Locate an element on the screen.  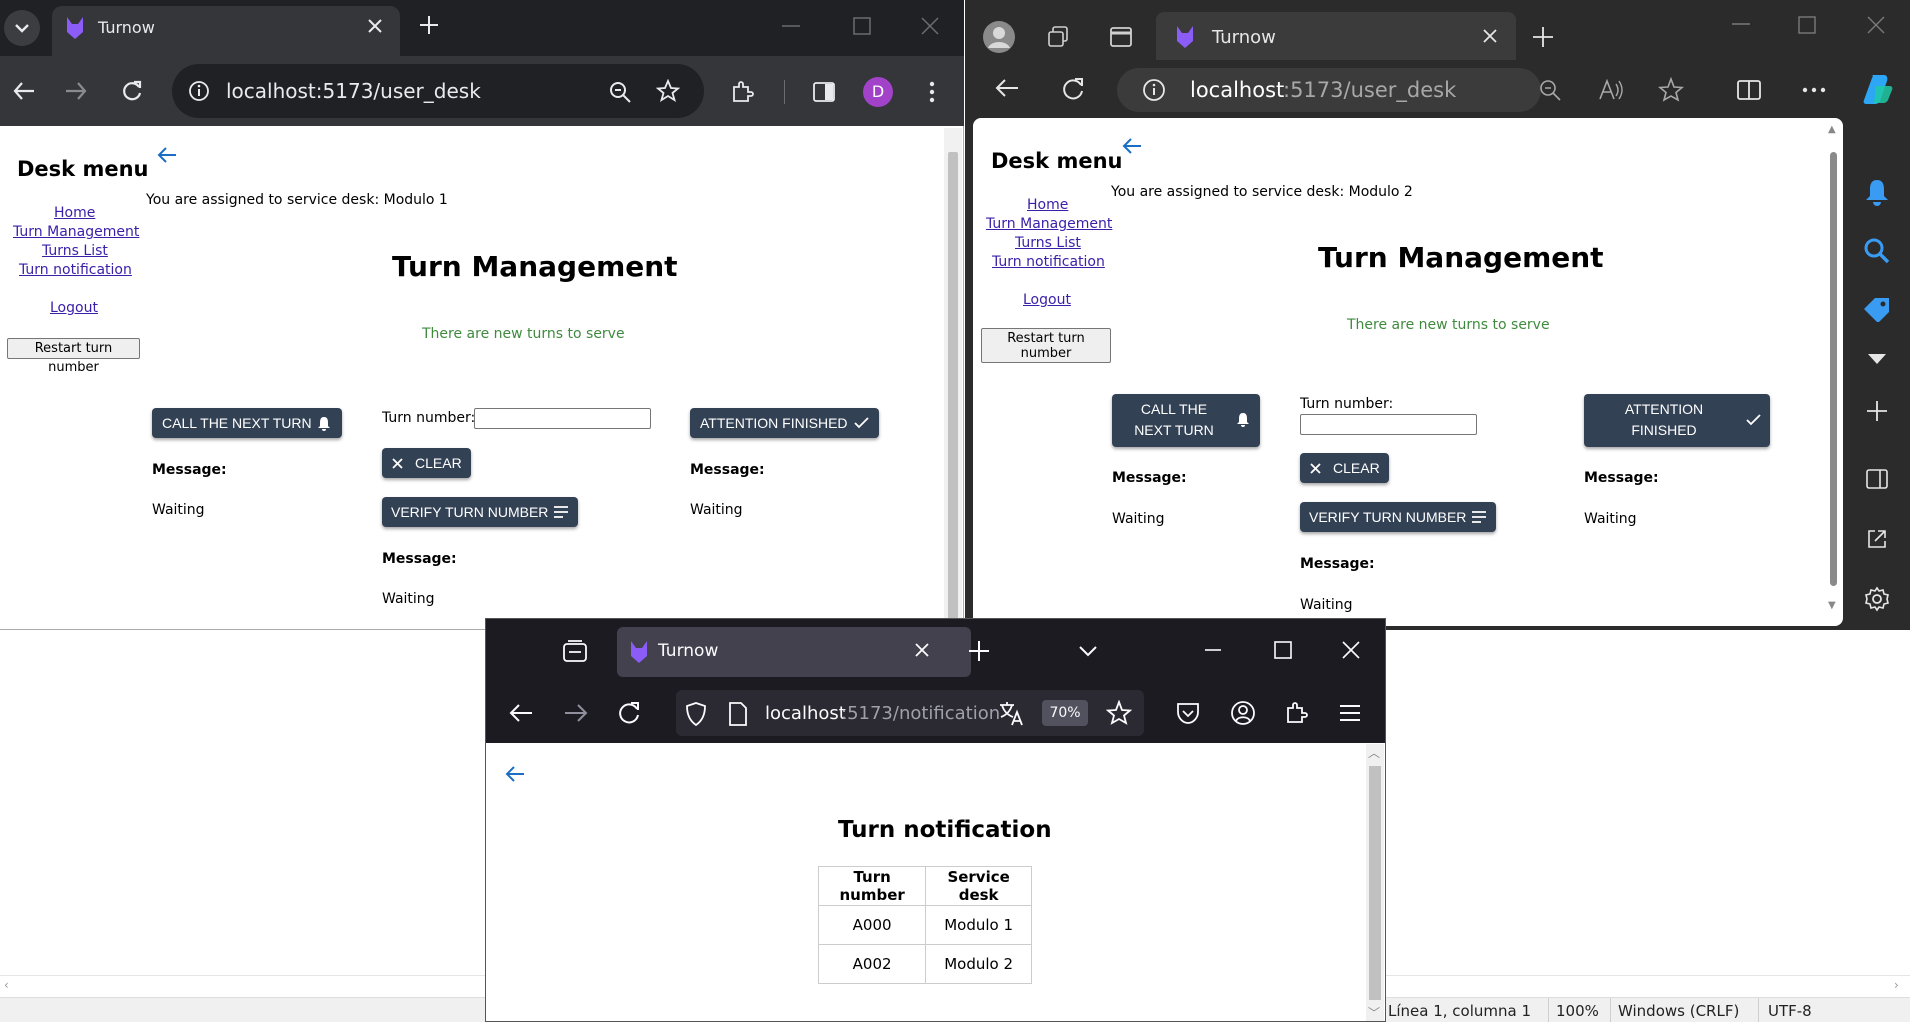
chevron-down-icon is located at coordinates (1877, 359).